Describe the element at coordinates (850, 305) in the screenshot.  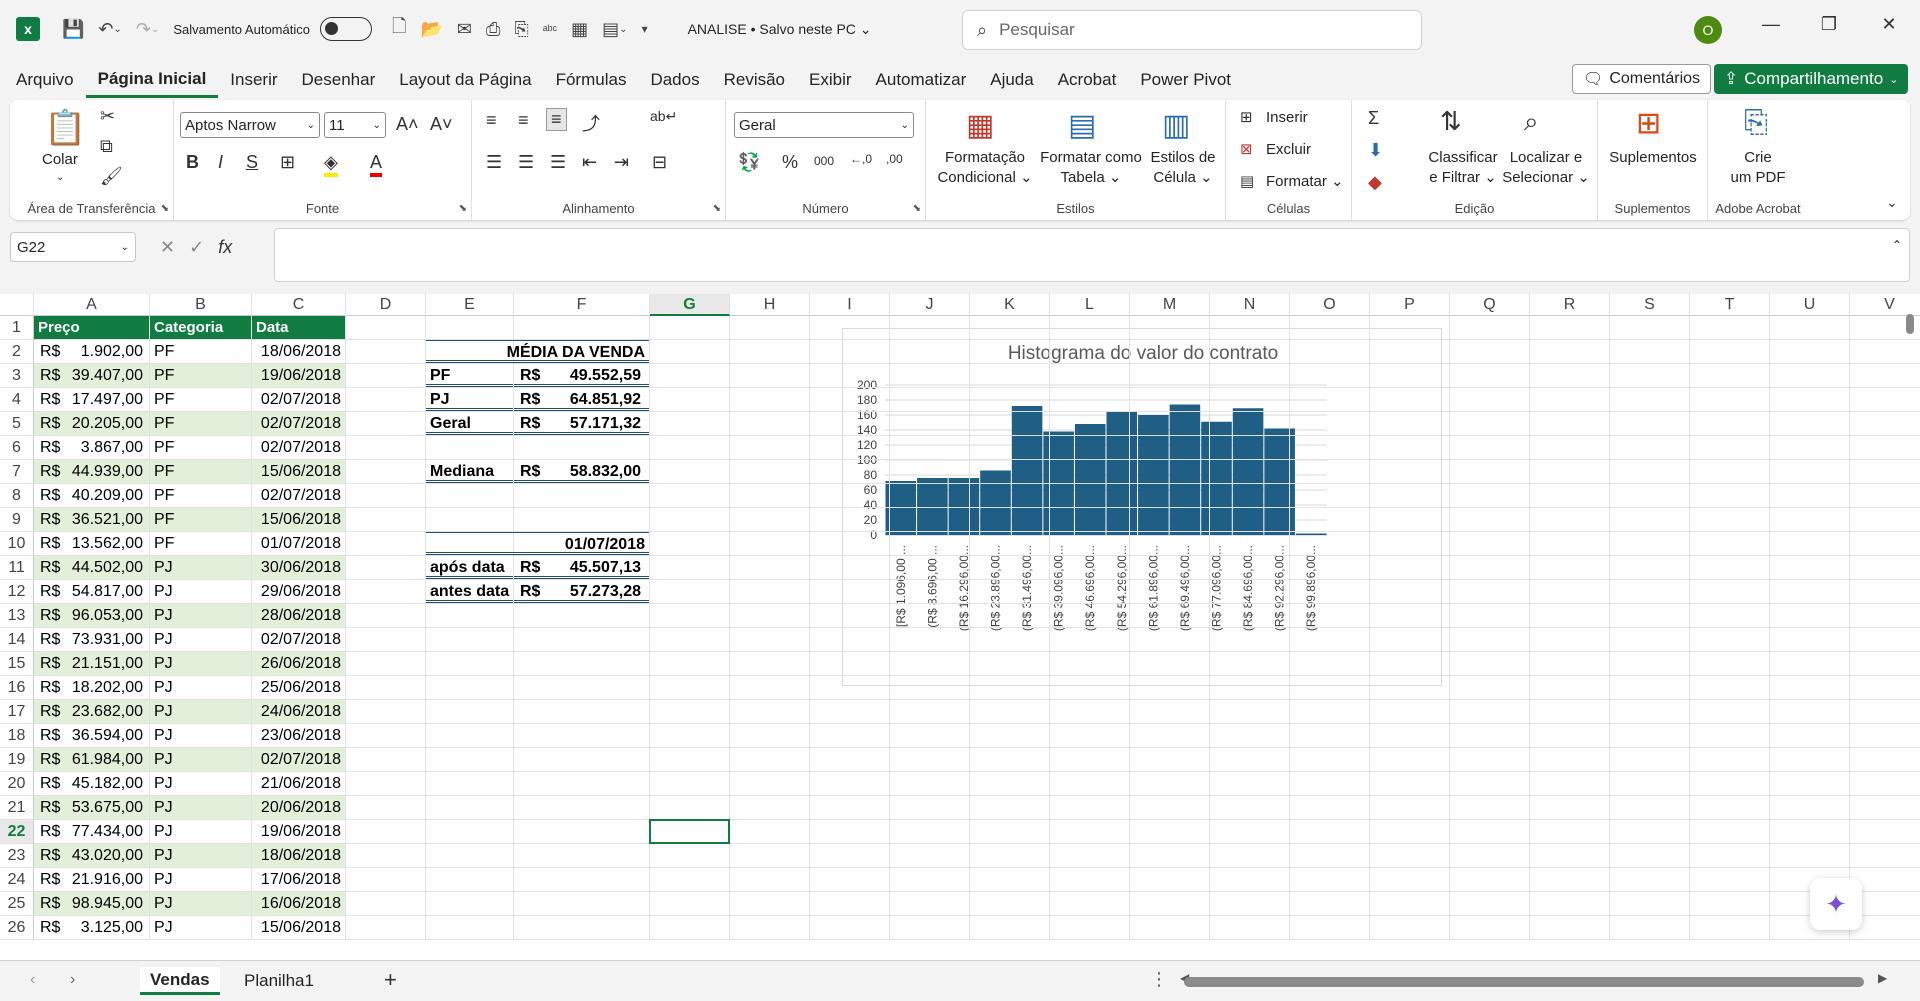
I see `column-header-i: I` at that location.